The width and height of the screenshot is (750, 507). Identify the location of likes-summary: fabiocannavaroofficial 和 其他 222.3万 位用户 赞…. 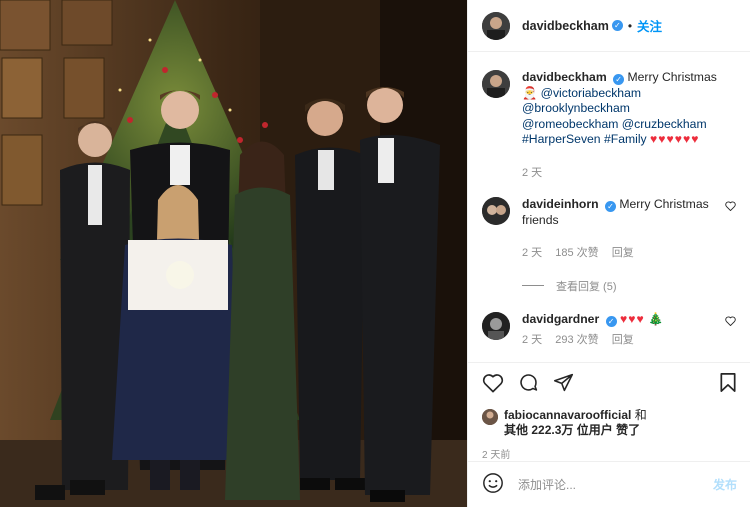
(609, 423).